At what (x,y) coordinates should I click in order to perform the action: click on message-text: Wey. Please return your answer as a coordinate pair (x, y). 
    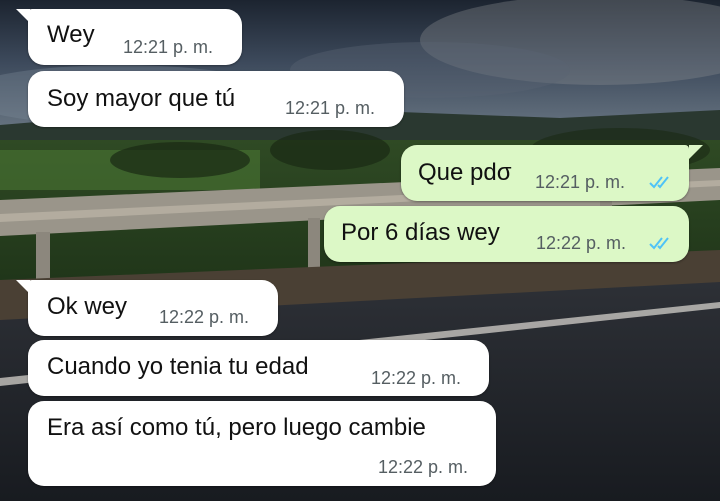
    Looking at the image, I should click on (71, 34).